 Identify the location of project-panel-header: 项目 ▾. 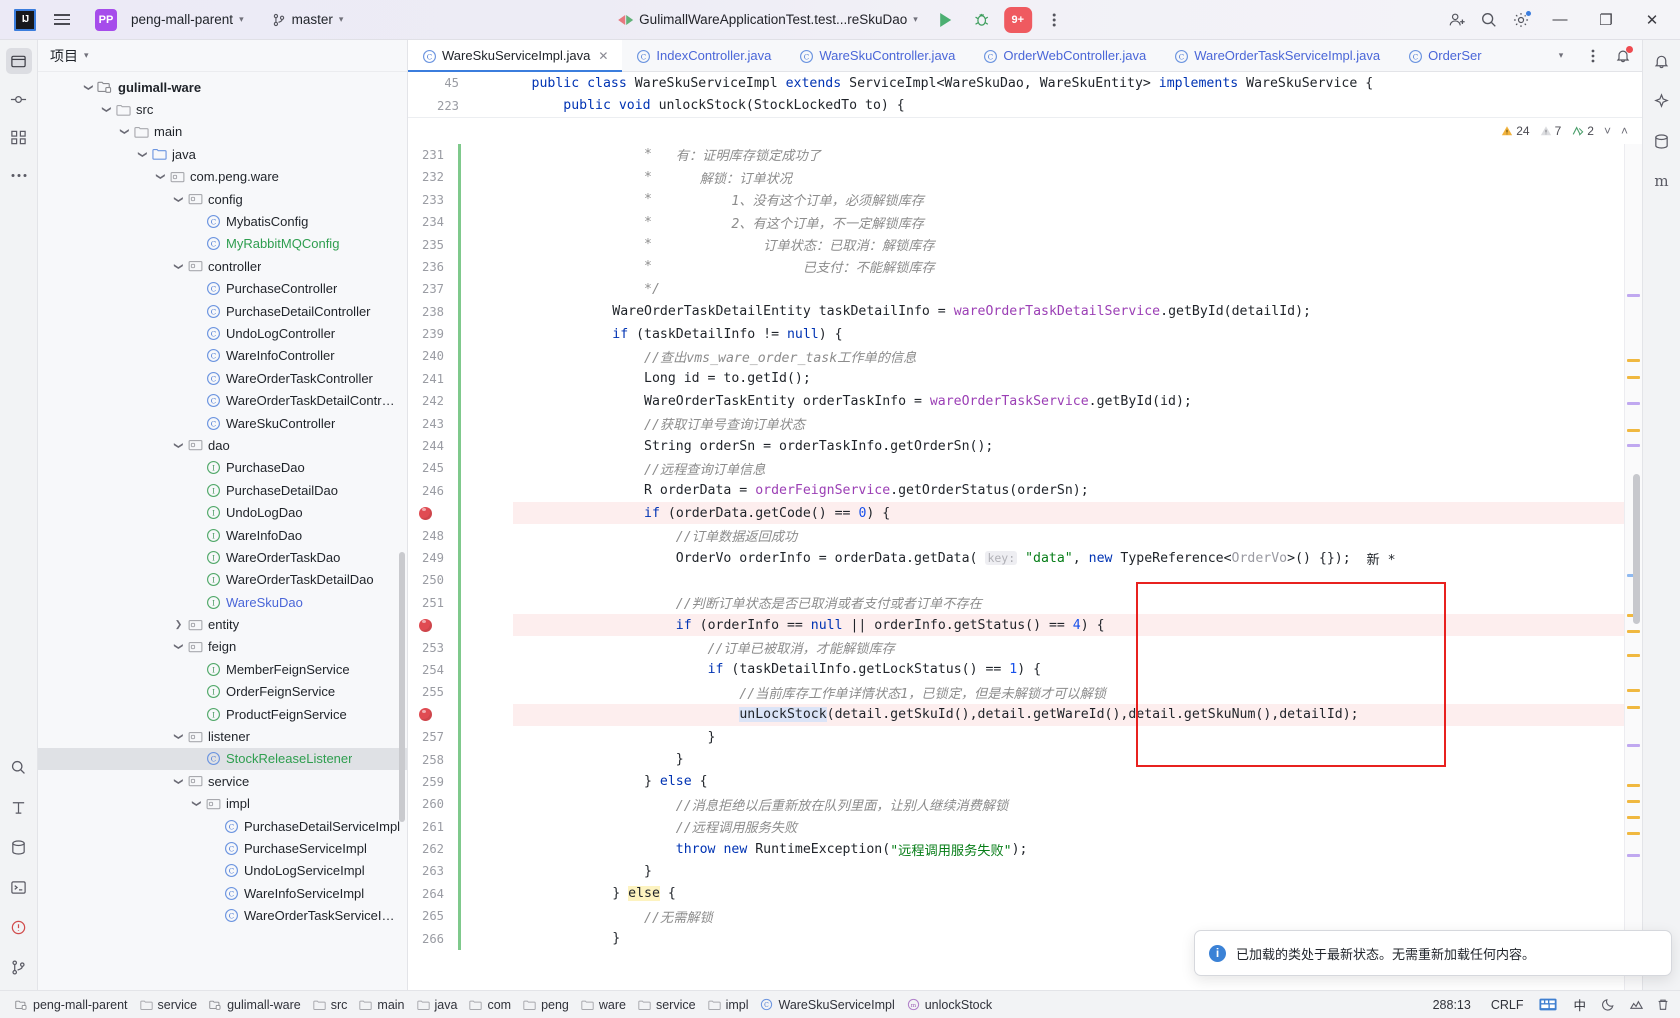
(222, 56).